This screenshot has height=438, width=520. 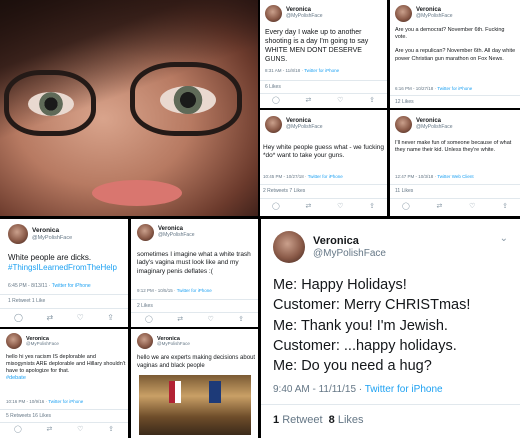 I want to click on attached-photo, so click(x=195, y=405).